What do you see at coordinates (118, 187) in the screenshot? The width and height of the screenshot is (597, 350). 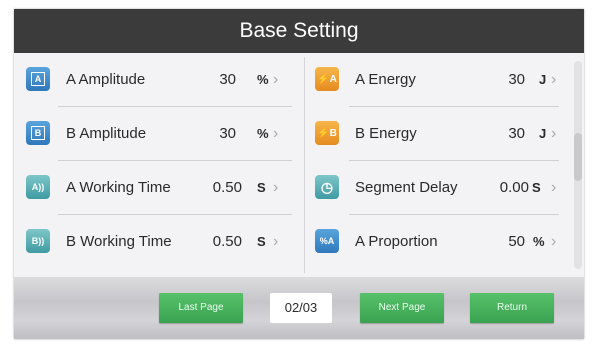 I see `setting-label: A Working Time` at bounding box center [118, 187].